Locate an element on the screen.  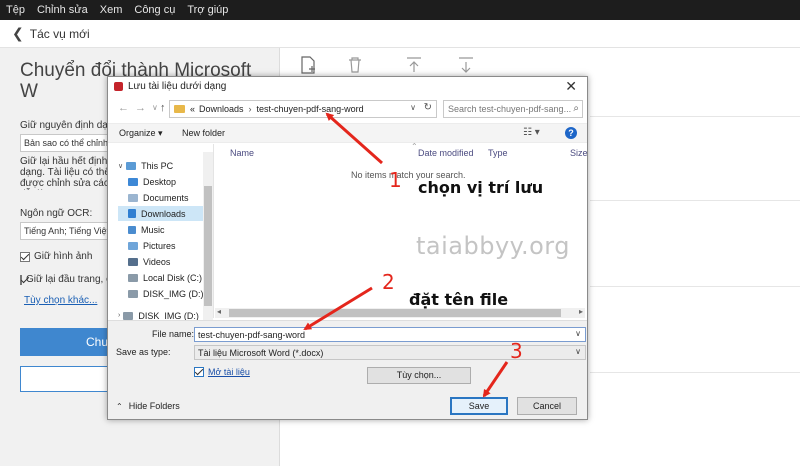
nav-item-desktop: Desktop is located at coordinates (161, 181).